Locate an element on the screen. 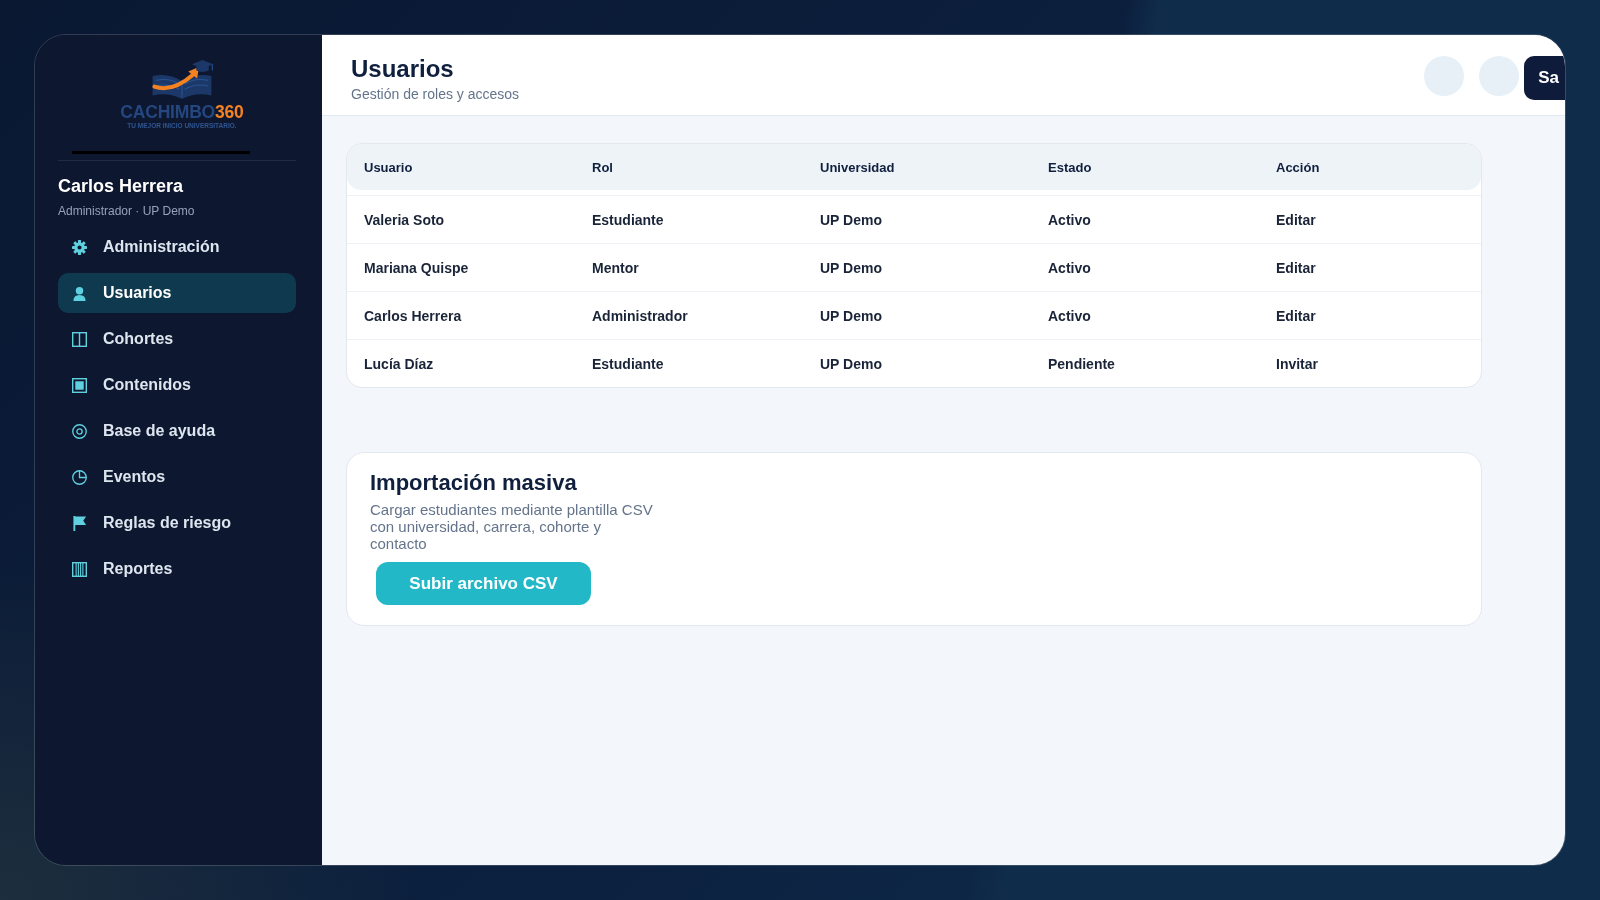  table-cell-text: Mentor is located at coordinates (616, 267).